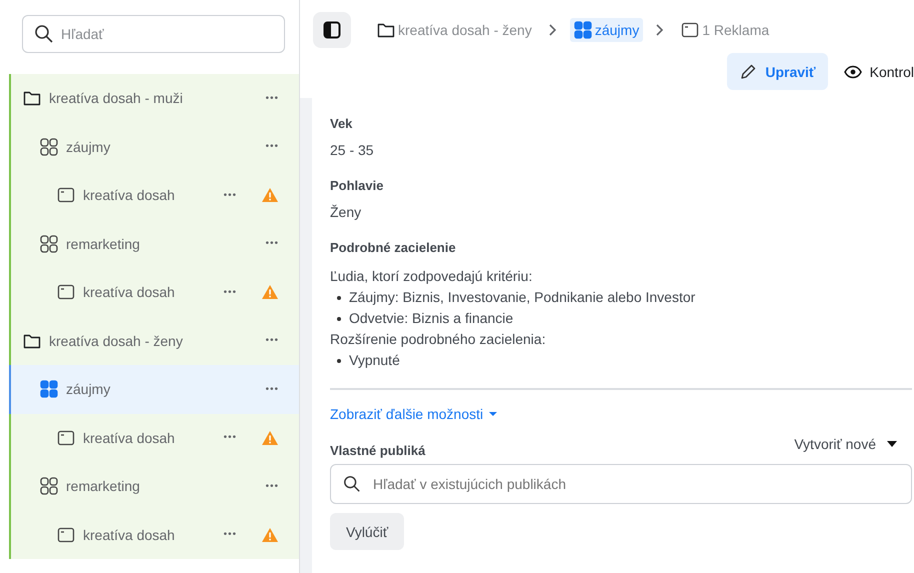 The height and width of the screenshot is (573, 914). Describe the element at coordinates (342, 123) in the screenshot. I see `field-label: Vek` at that location.